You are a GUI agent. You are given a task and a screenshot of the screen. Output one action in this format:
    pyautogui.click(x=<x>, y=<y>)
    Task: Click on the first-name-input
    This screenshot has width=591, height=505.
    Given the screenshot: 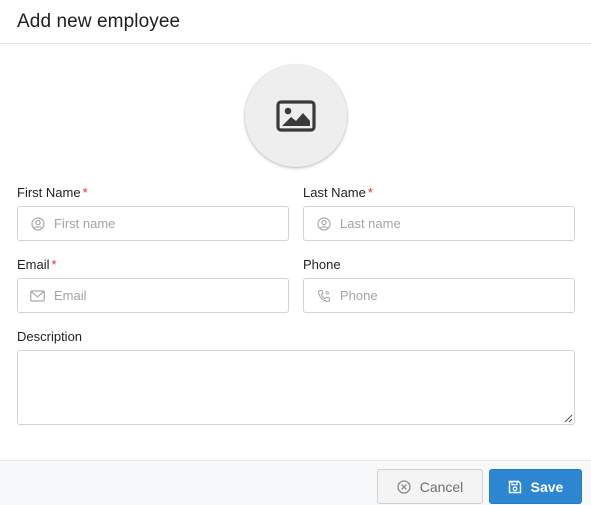 What is the action you would take?
    pyautogui.click(x=171, y=223)
    